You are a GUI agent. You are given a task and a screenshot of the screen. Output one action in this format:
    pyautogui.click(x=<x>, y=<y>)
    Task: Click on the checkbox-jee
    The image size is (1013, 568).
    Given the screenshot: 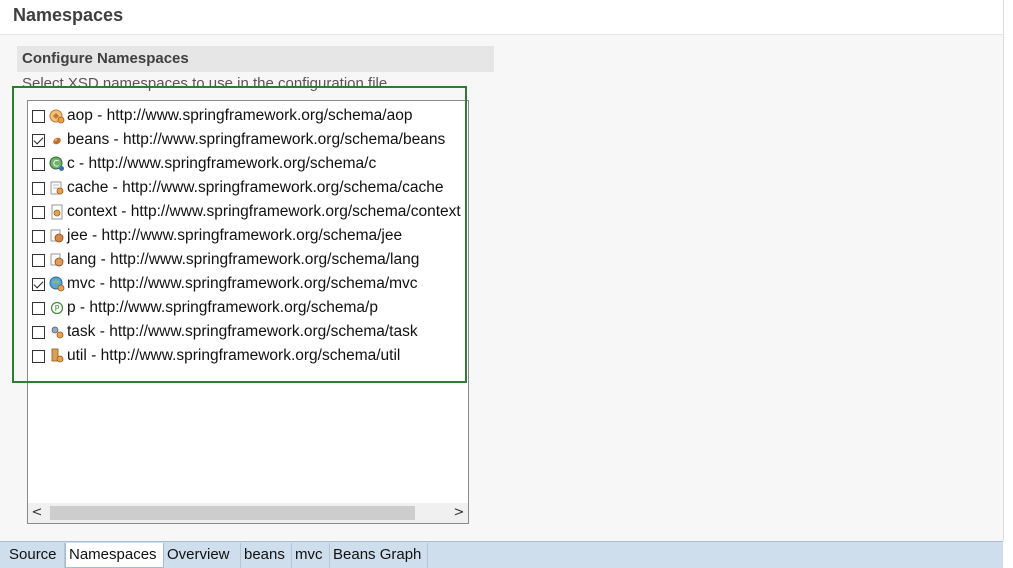 What is the action you would take?
    pyautogui.click(x=38, y=236)
    